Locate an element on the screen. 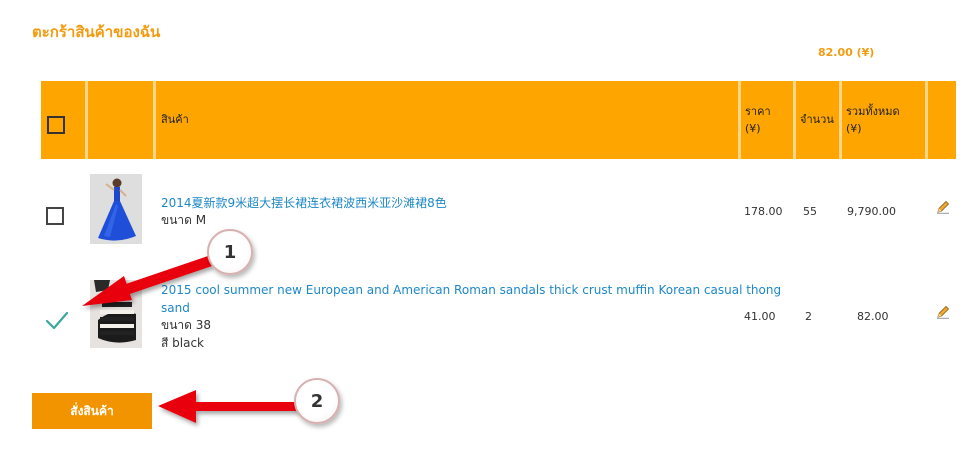 This screenshot has height=450, width=974. annotation-badge-1: 1 is located at coordinates (230, 252).